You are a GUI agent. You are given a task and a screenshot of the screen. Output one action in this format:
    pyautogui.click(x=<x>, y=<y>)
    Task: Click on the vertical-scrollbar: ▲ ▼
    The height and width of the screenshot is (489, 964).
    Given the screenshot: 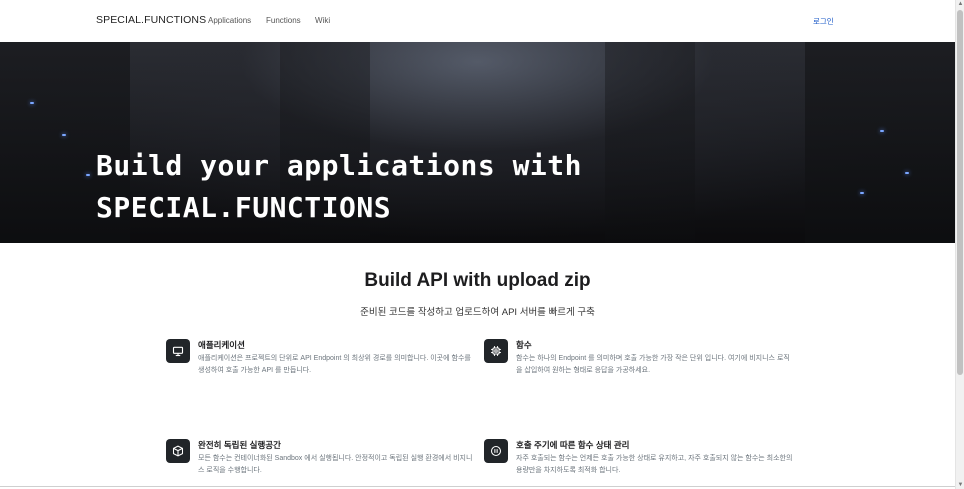 What is the action you would take?
    pyautogui.click(x=959, y=244)
    